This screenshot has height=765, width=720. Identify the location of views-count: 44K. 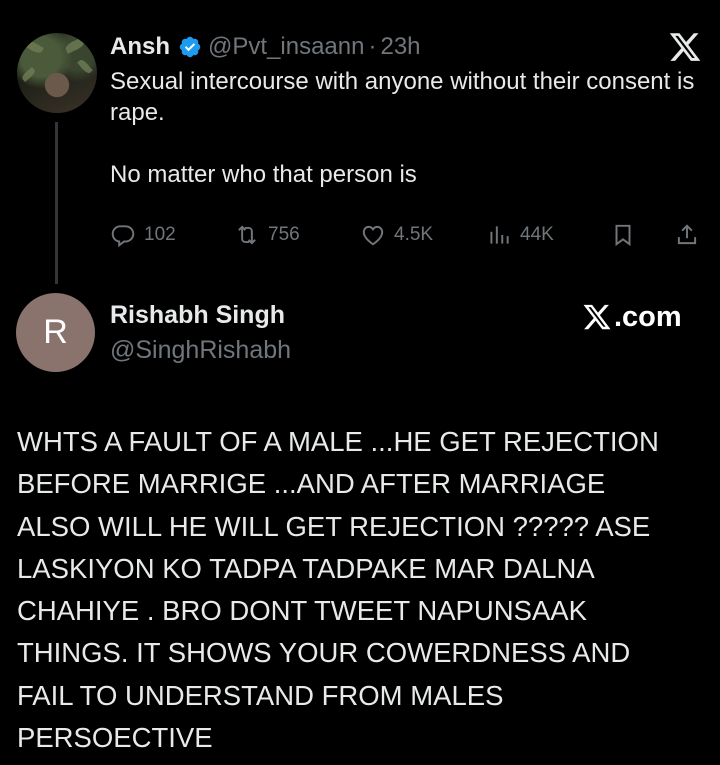
(537, 234).